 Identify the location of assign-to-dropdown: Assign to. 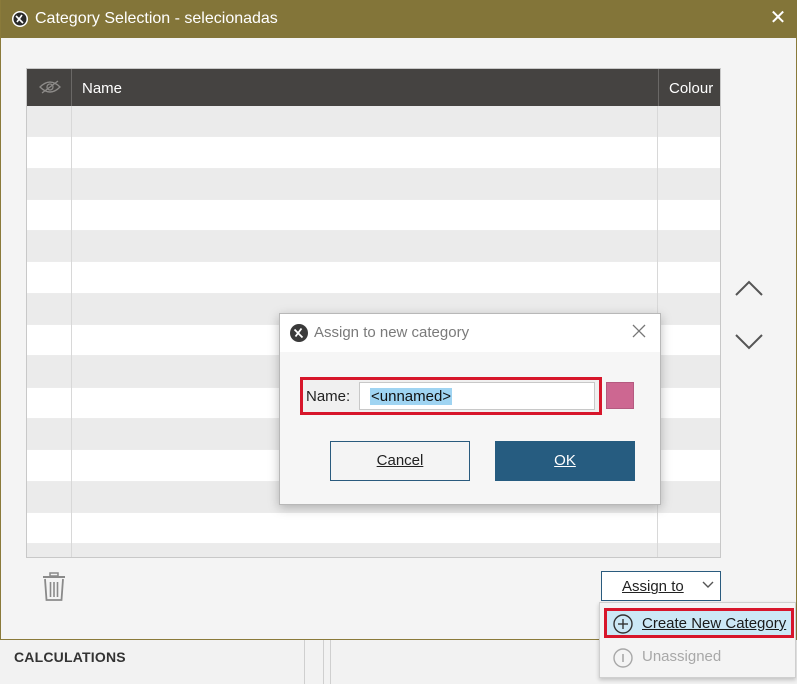
(661, 586).